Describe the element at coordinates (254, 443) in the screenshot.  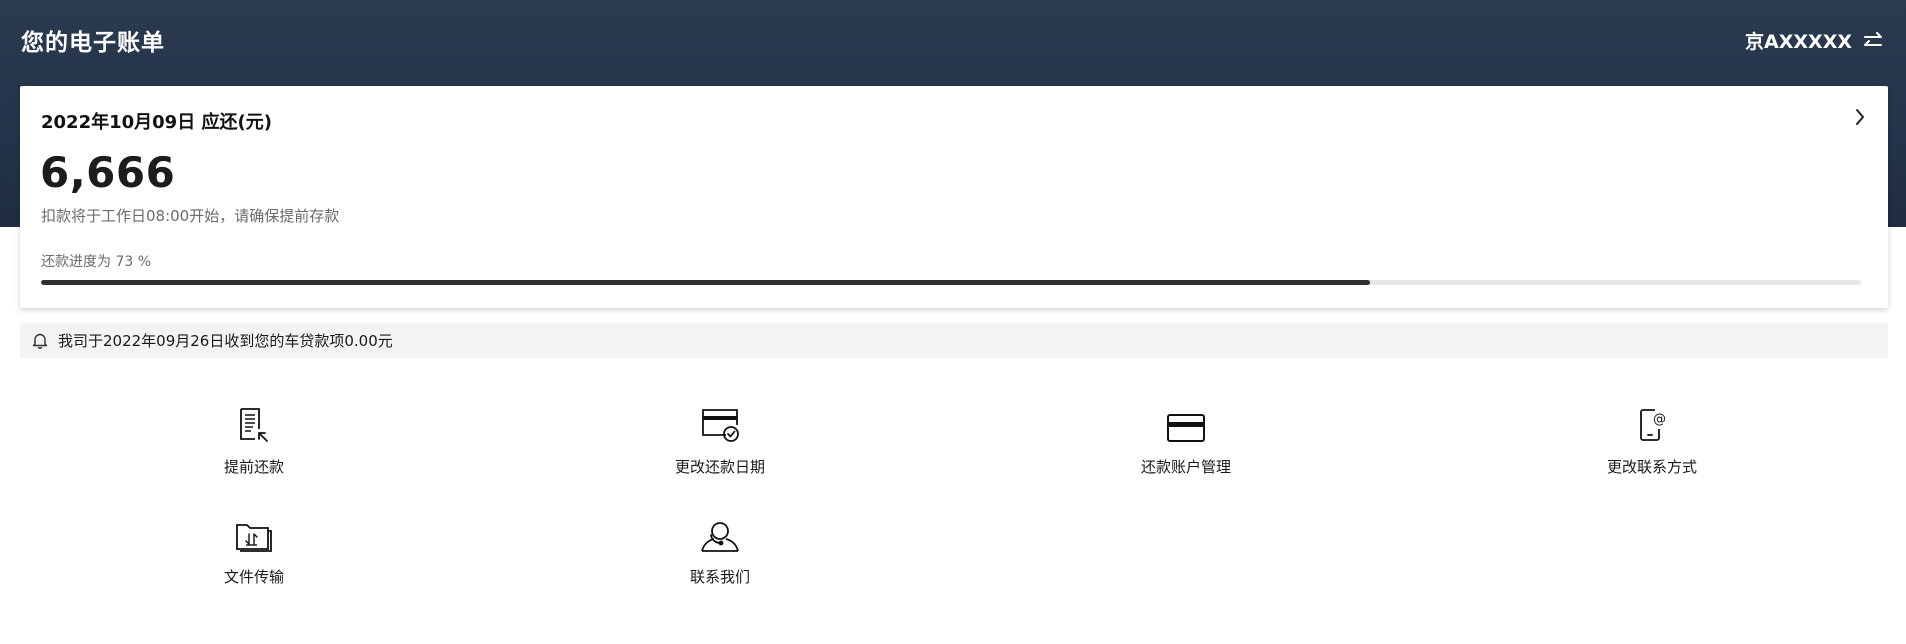
I see `early-repayment-button: 提前还款` at that location.